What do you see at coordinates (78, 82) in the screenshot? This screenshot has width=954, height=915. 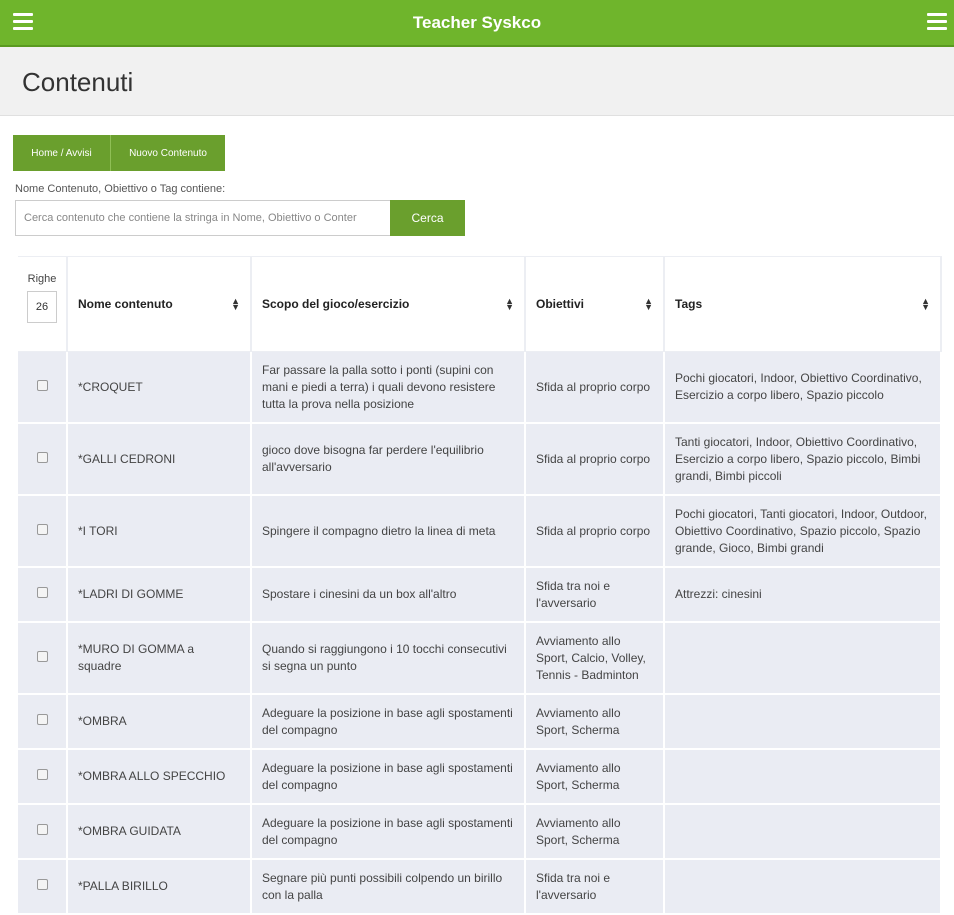 I see `page-title: Contenuti` at bounding box center [78, 82].